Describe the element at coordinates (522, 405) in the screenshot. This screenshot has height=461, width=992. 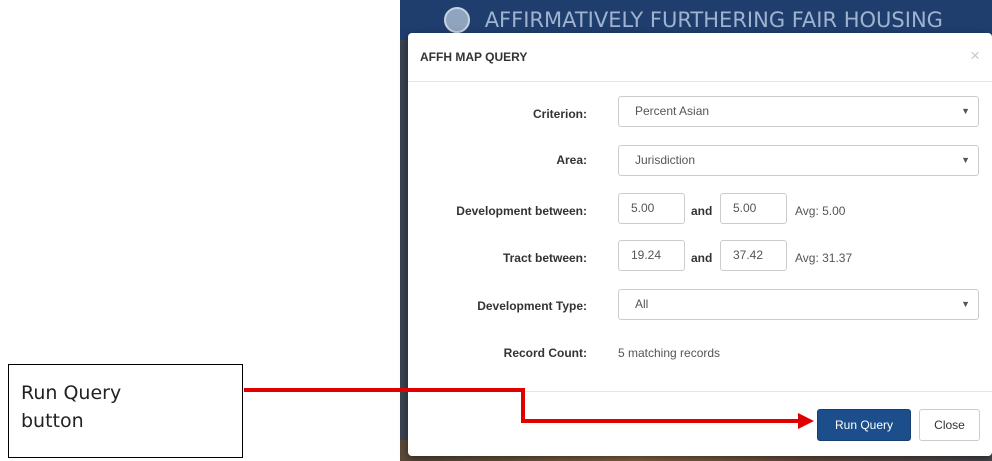
I see `arrow-line` at that location.